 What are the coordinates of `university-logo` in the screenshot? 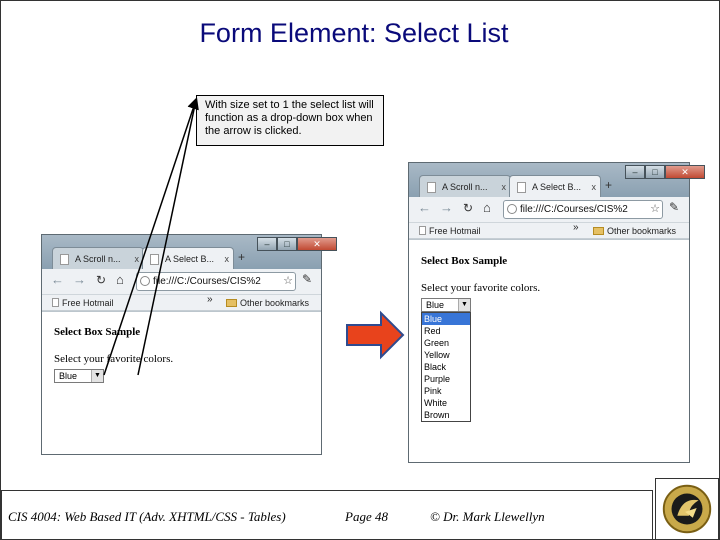 It's located at (687, 509).